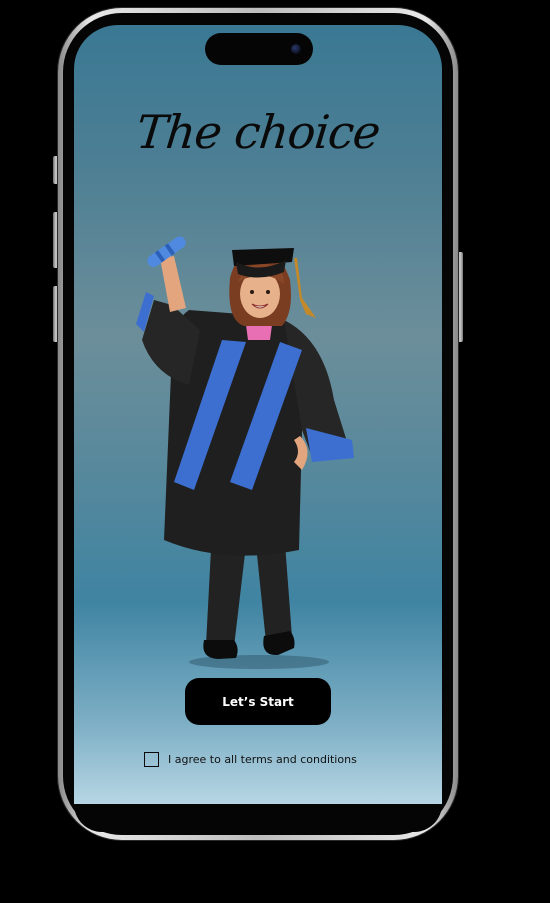 The image size is (550, 903). I want to click on terms-agreement: I agree to all terms and conditions, so click(250, 759).